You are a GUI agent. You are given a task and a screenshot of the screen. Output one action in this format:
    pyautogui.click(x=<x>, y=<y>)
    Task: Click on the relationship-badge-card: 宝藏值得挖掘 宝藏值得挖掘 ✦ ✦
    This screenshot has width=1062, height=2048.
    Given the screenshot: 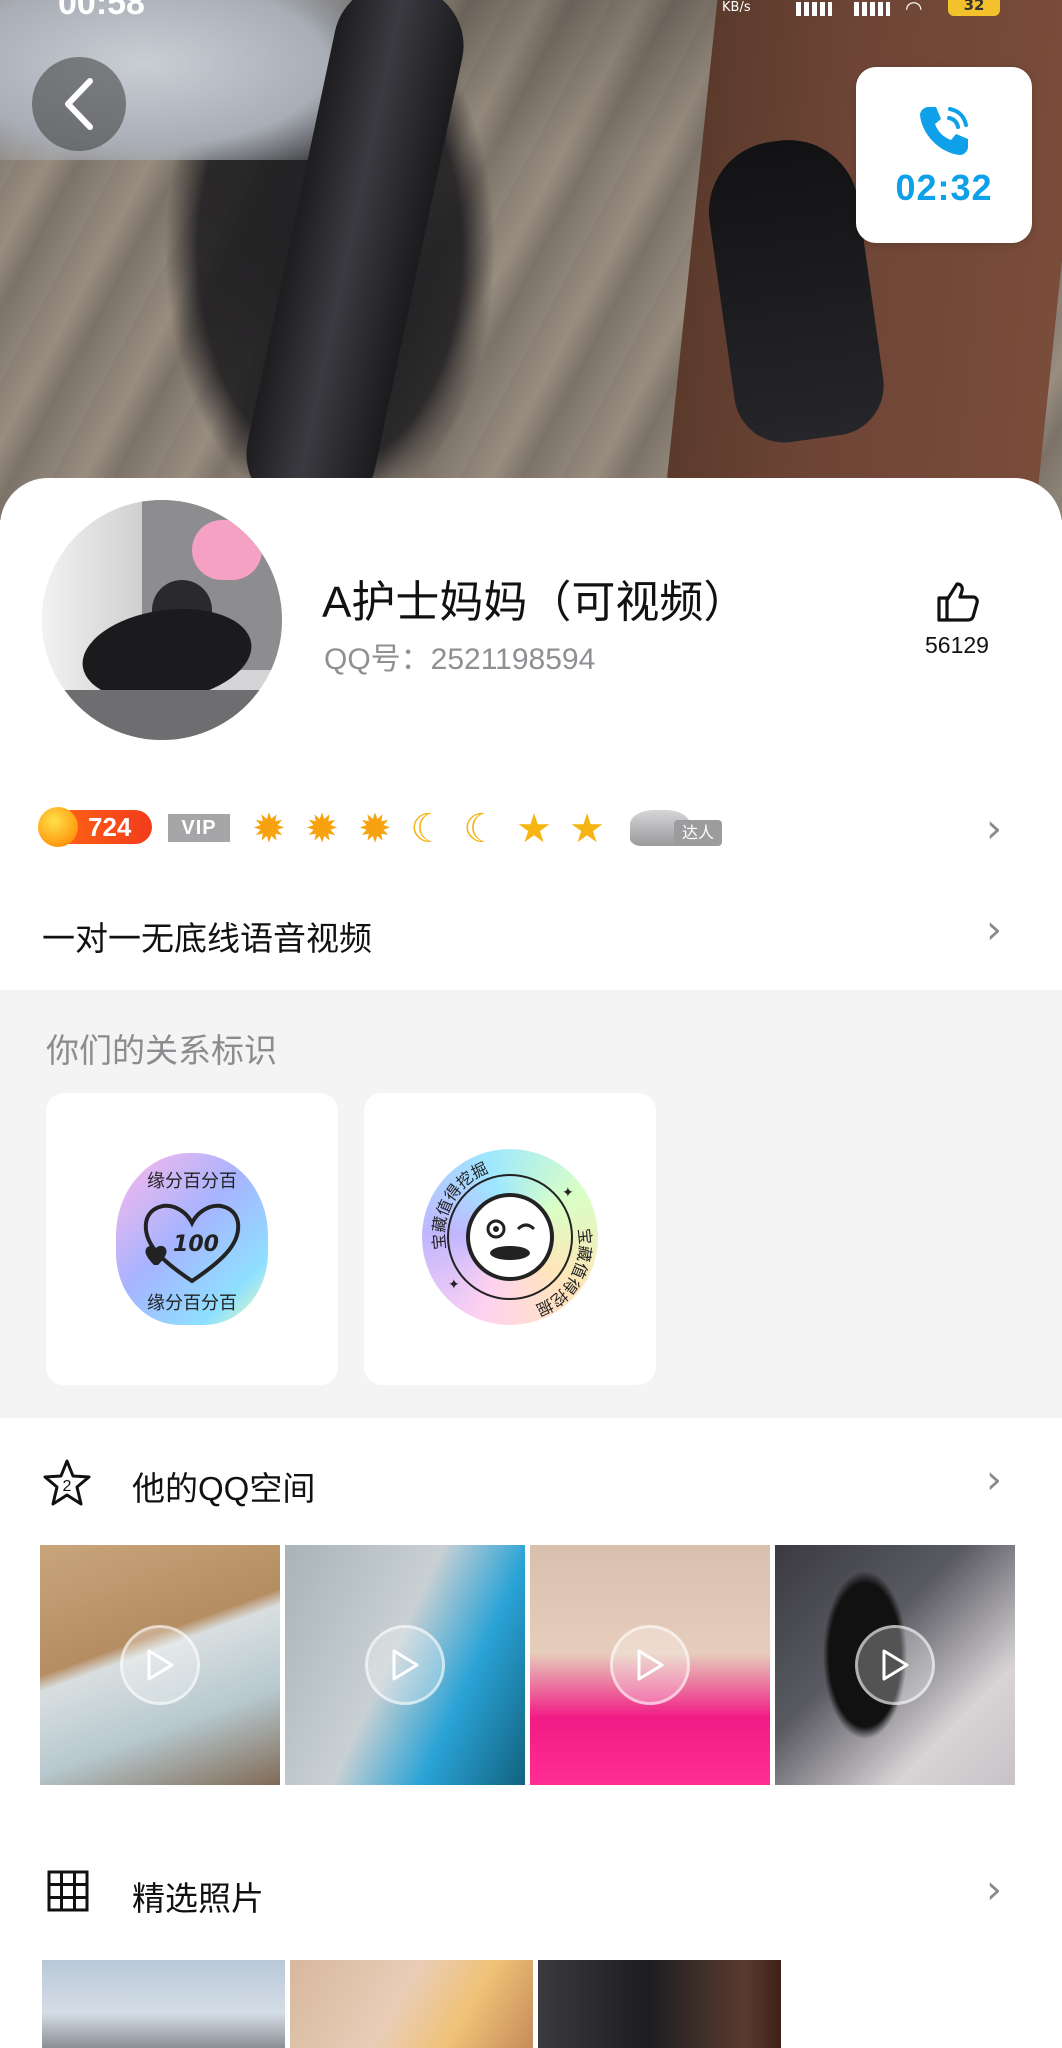 What is the action you would take?
    pyautogui.click(x=510, y=1239)
    